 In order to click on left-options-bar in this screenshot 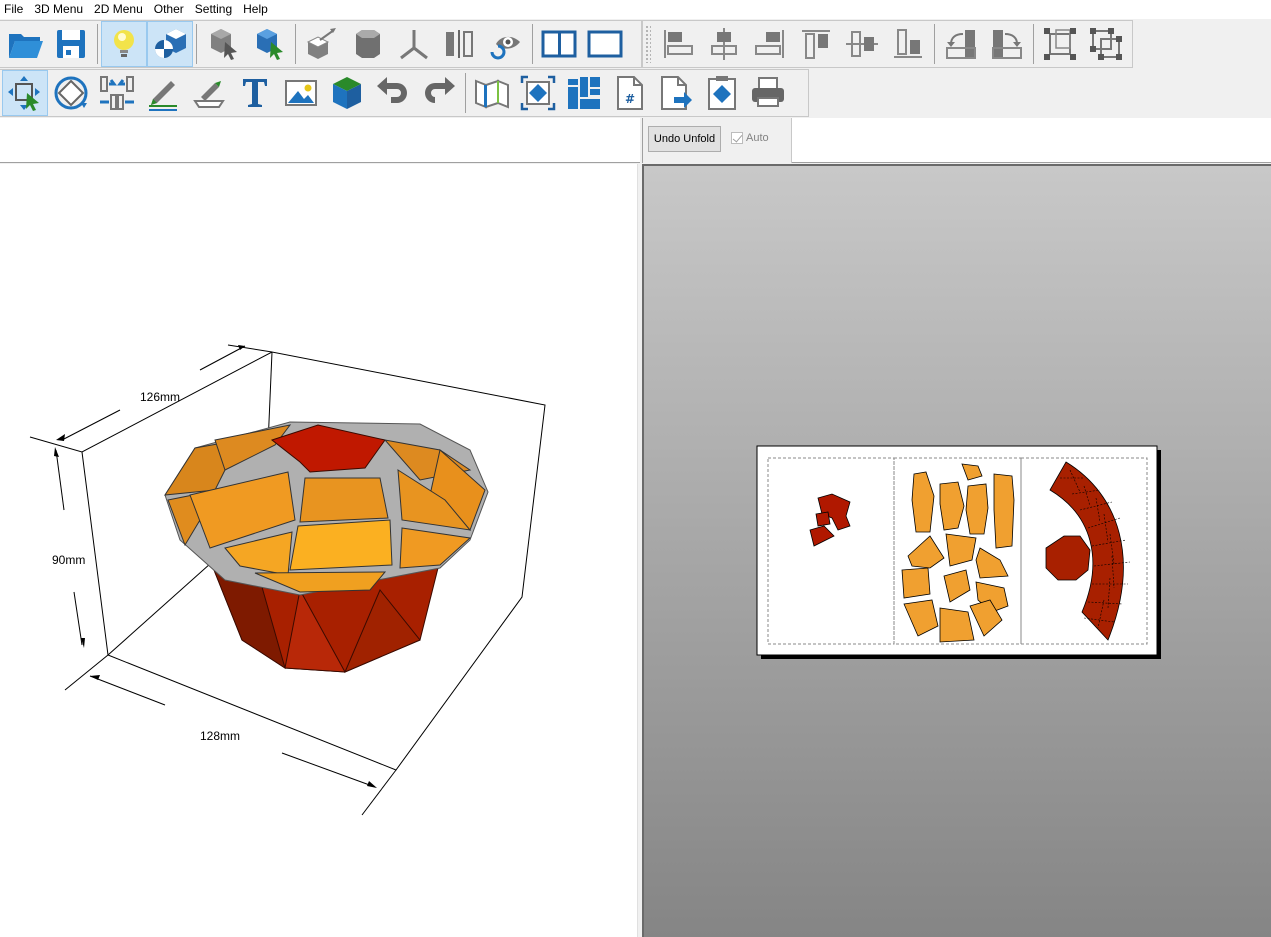, I will do `click(320, 140)`.